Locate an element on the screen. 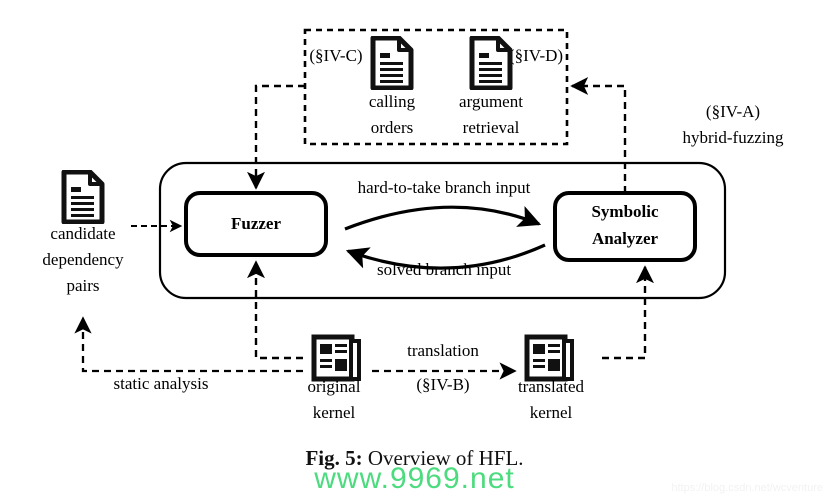 The width and height of the screenshot is (829, 500). figure-caption: Fig. 5: Overview of HFL. is located at coordinates (414, 458).